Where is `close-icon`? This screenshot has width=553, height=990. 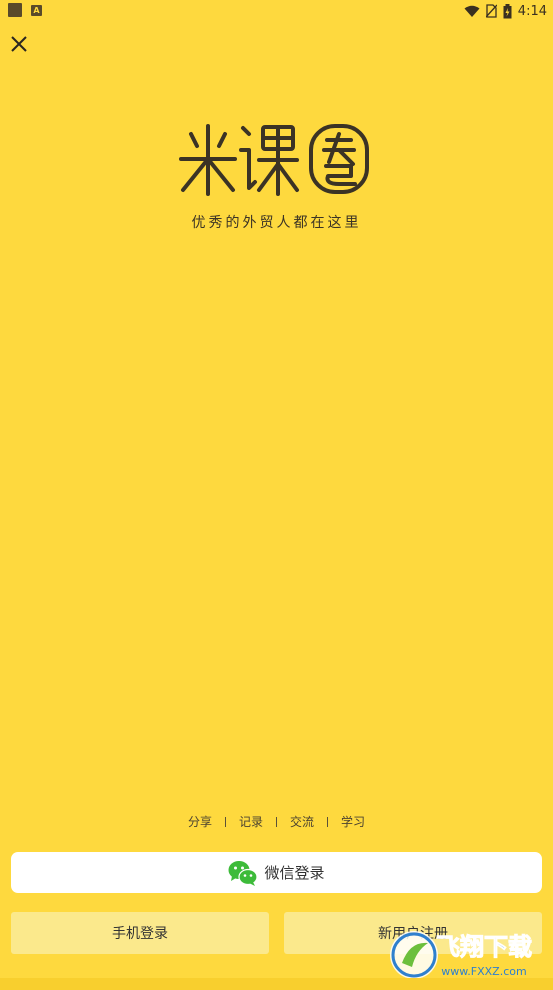
close-icon is located at coordinates (19, 44).